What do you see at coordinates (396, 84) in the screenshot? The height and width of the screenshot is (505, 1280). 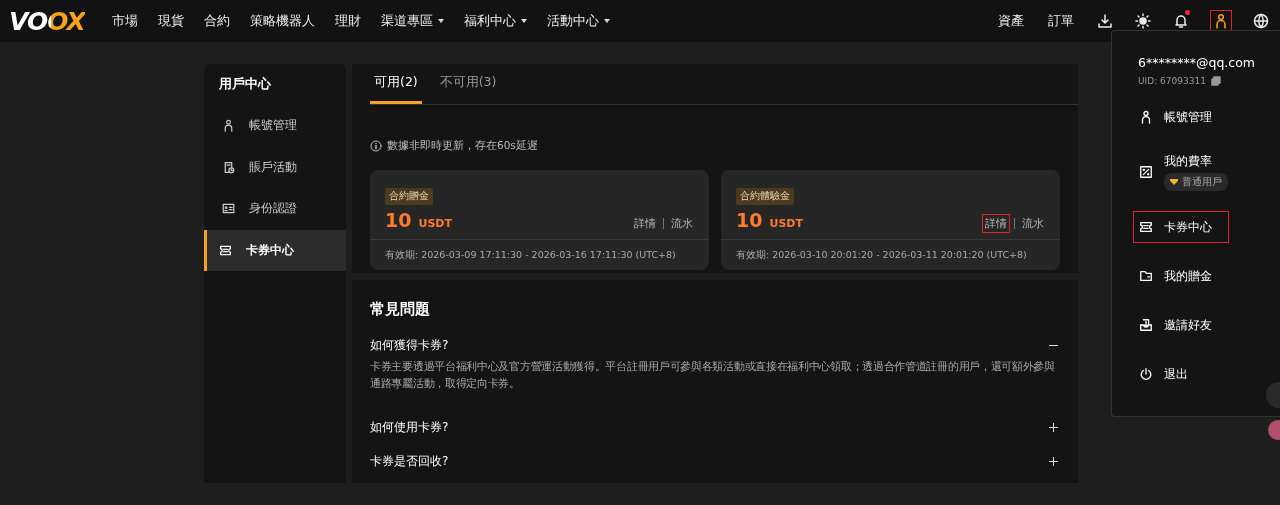 I see `tab: 可用(2)` at bounding box center [396, 84].